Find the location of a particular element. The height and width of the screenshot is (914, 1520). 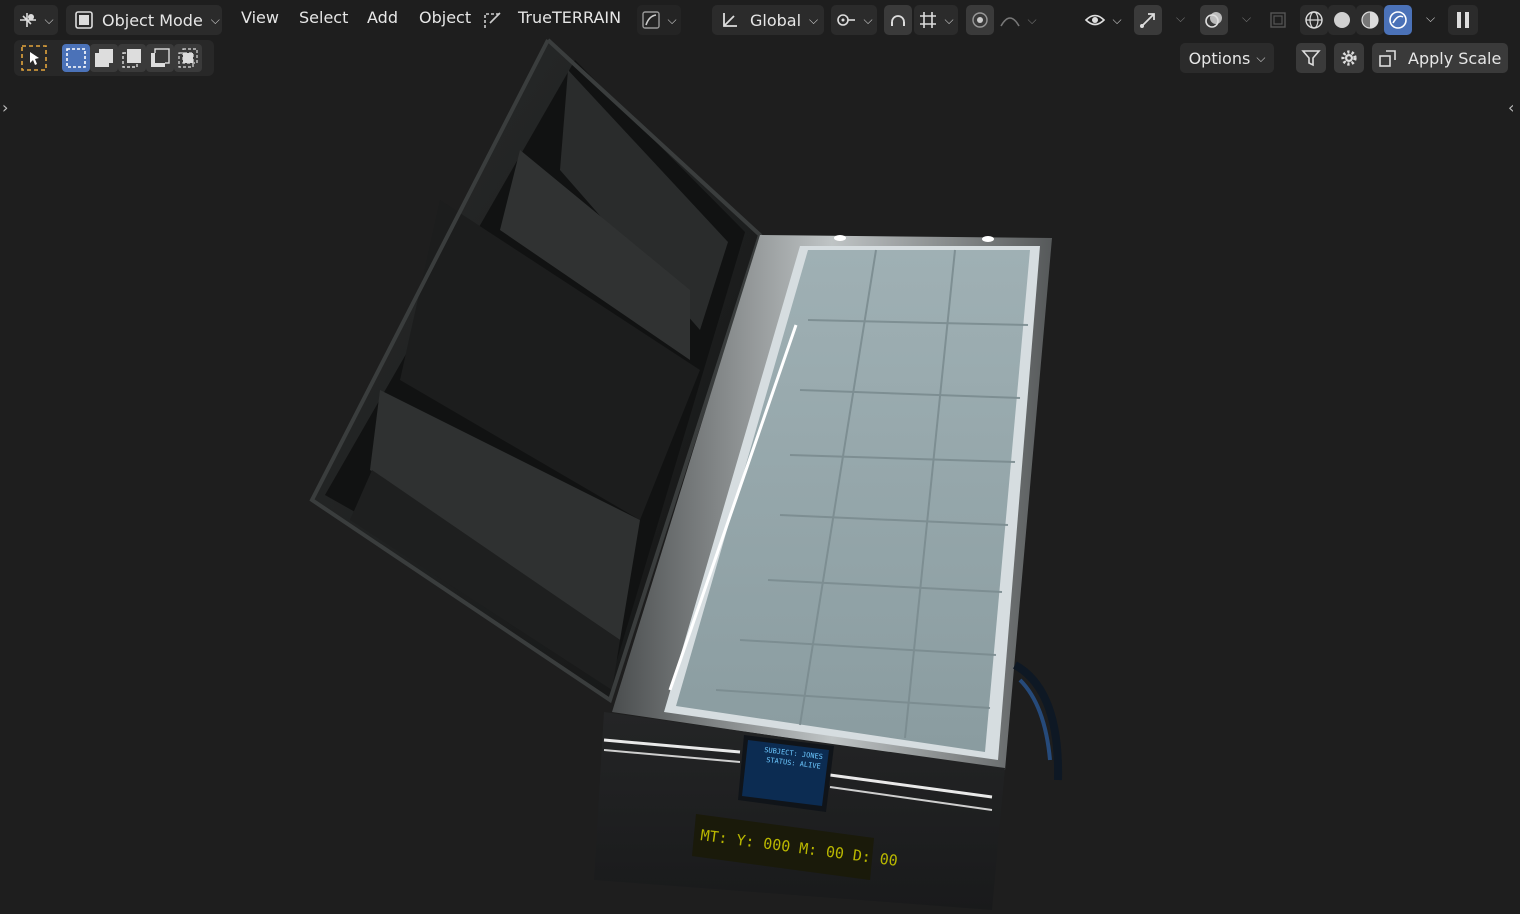

gear-icon is located at coordinates (1349, 58).